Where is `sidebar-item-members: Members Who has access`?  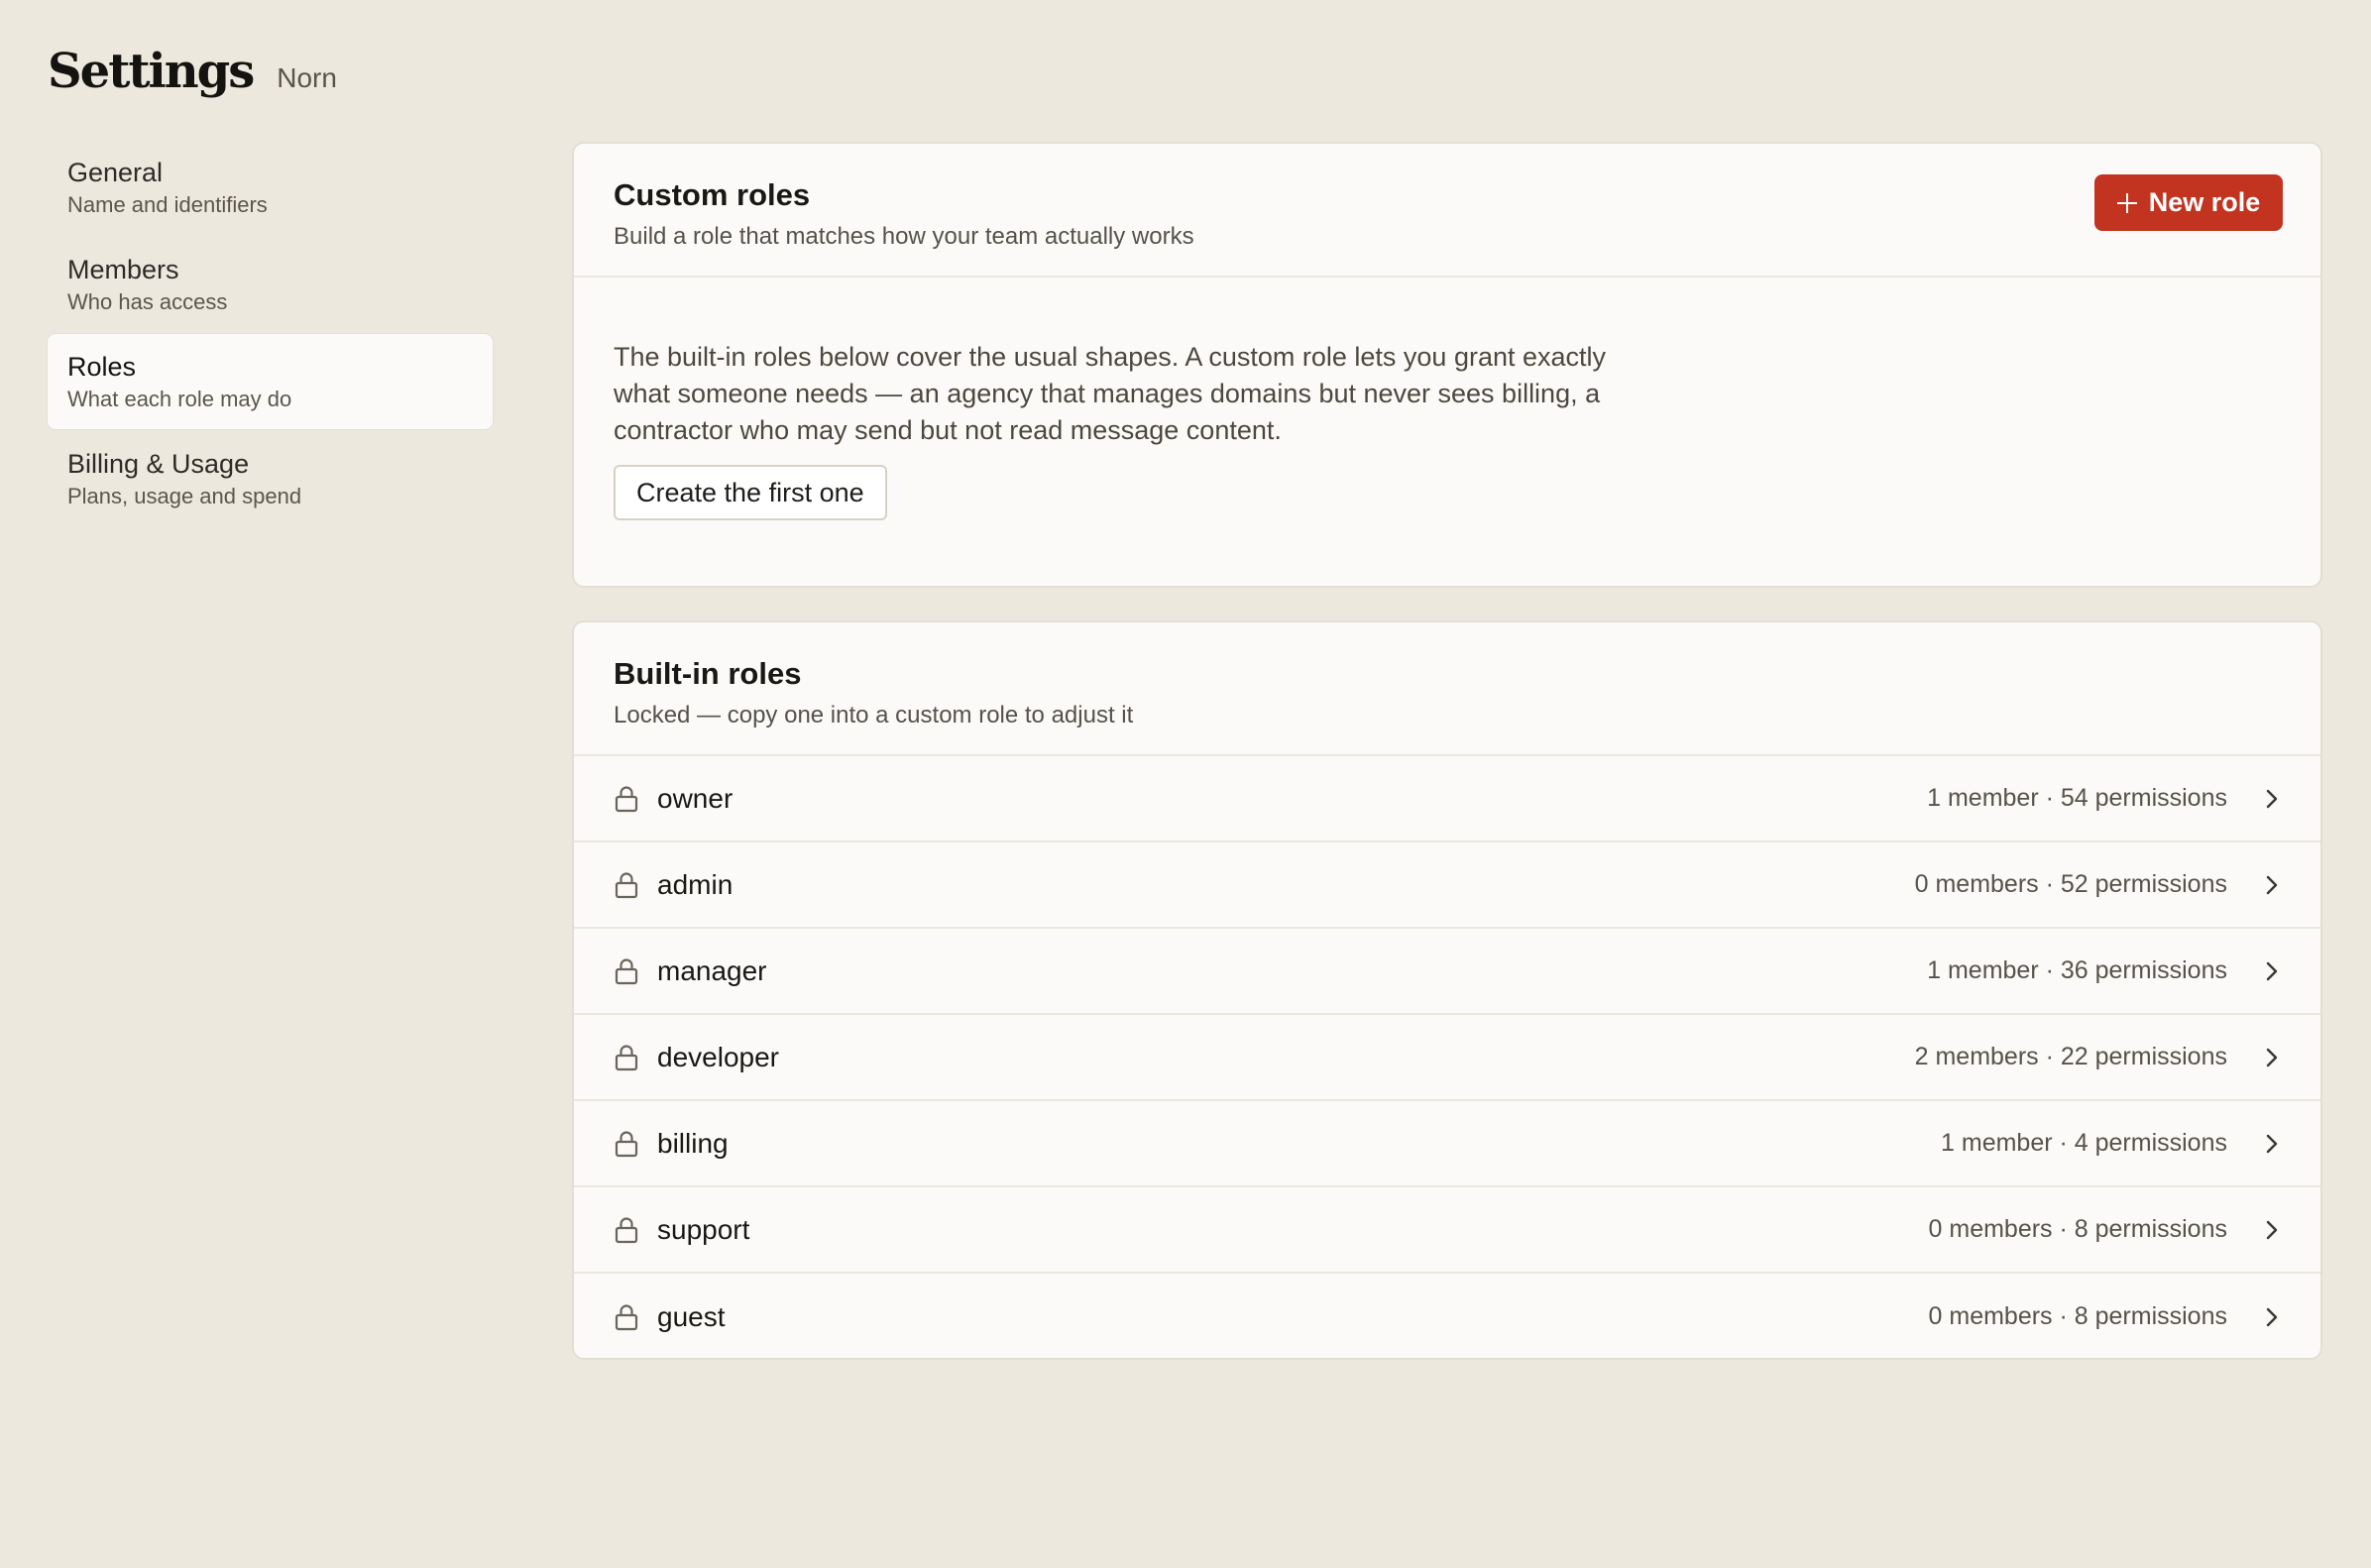 sidebar-item-members: Members Who has access is located at coordinates (270, 284).